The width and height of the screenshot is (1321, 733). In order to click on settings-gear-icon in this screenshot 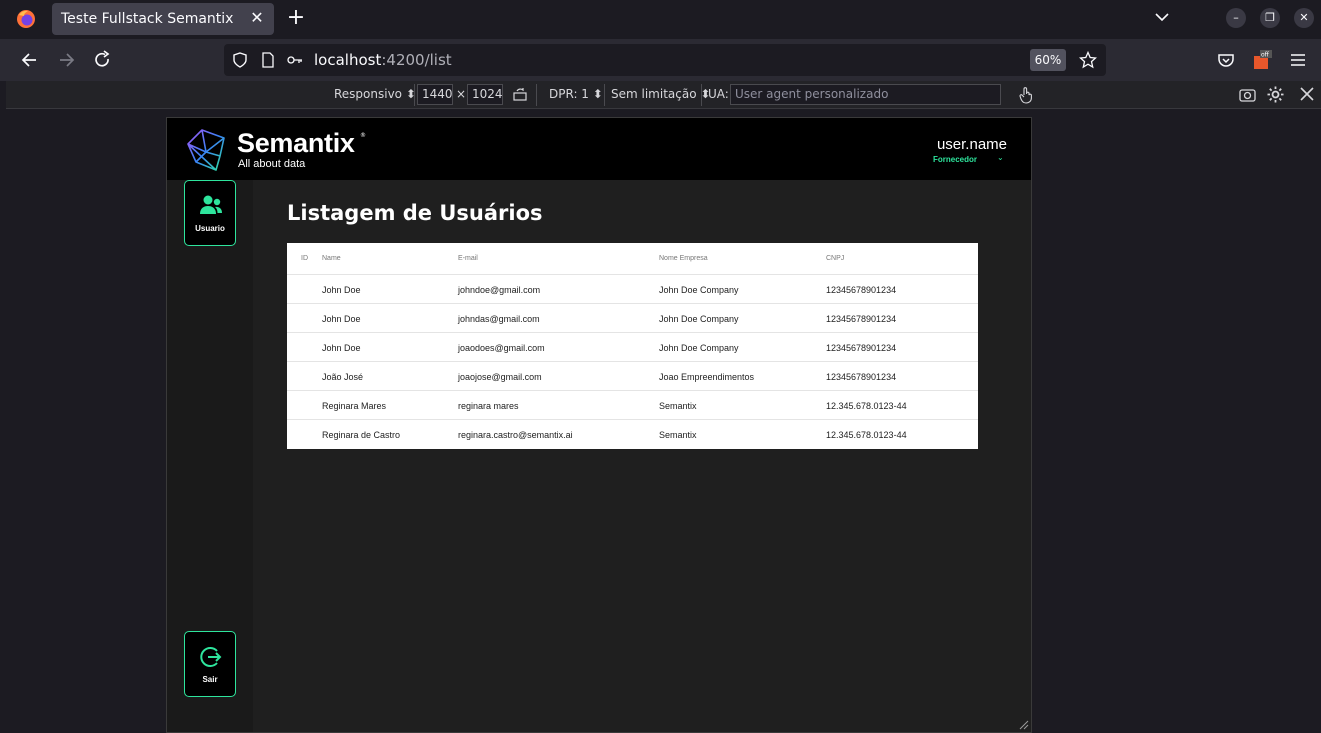, I will do `click(1275, 94)`.